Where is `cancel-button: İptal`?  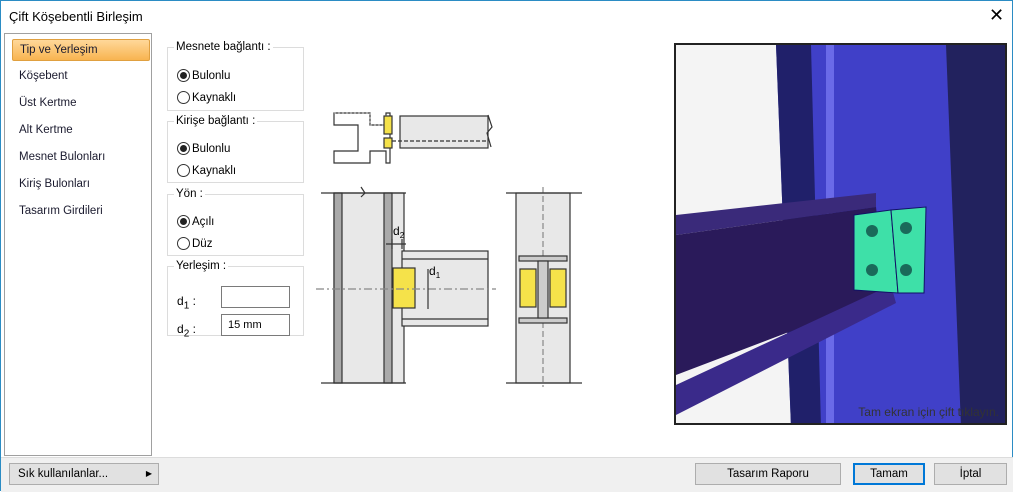
cancel-button: İptal is located at coordinates (970, 474).